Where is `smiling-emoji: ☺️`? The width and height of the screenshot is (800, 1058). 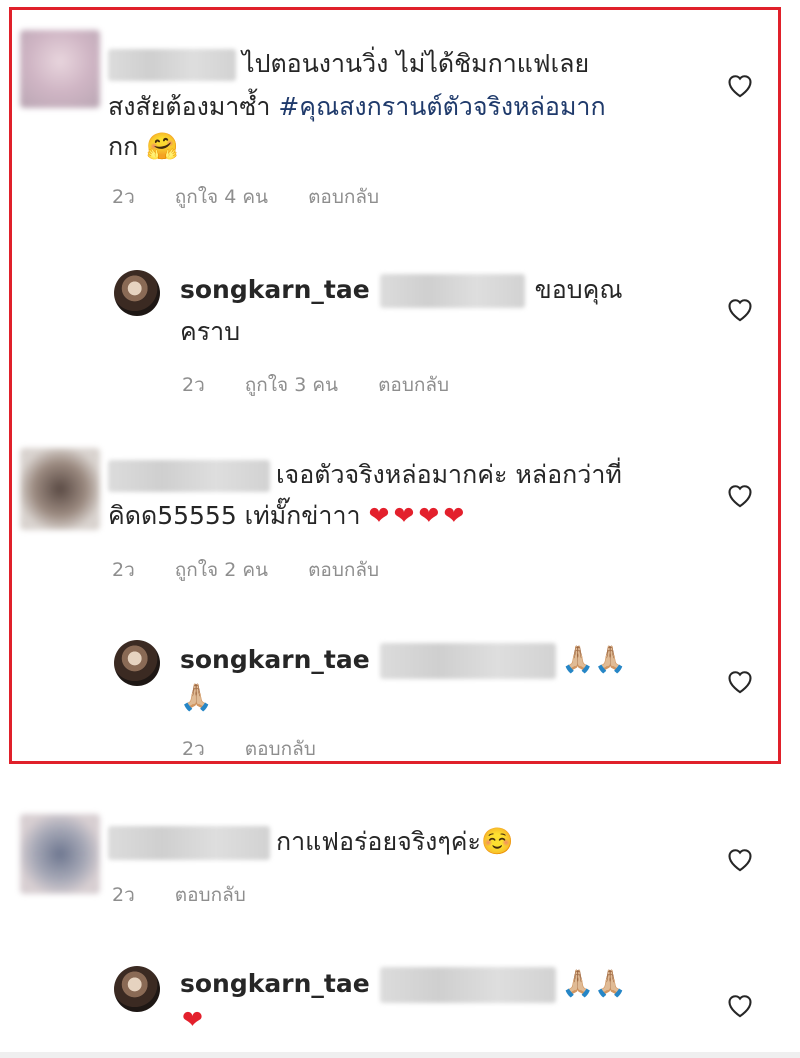
smiling-emoji: ☺️ is located at coordinates (497, 842).